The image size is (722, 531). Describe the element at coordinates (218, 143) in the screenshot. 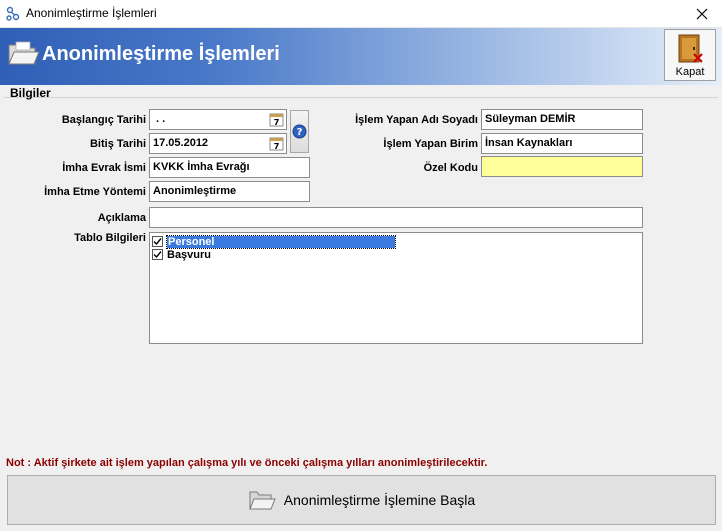

I see `end-date-field: 17.05.2012 7` at that location.